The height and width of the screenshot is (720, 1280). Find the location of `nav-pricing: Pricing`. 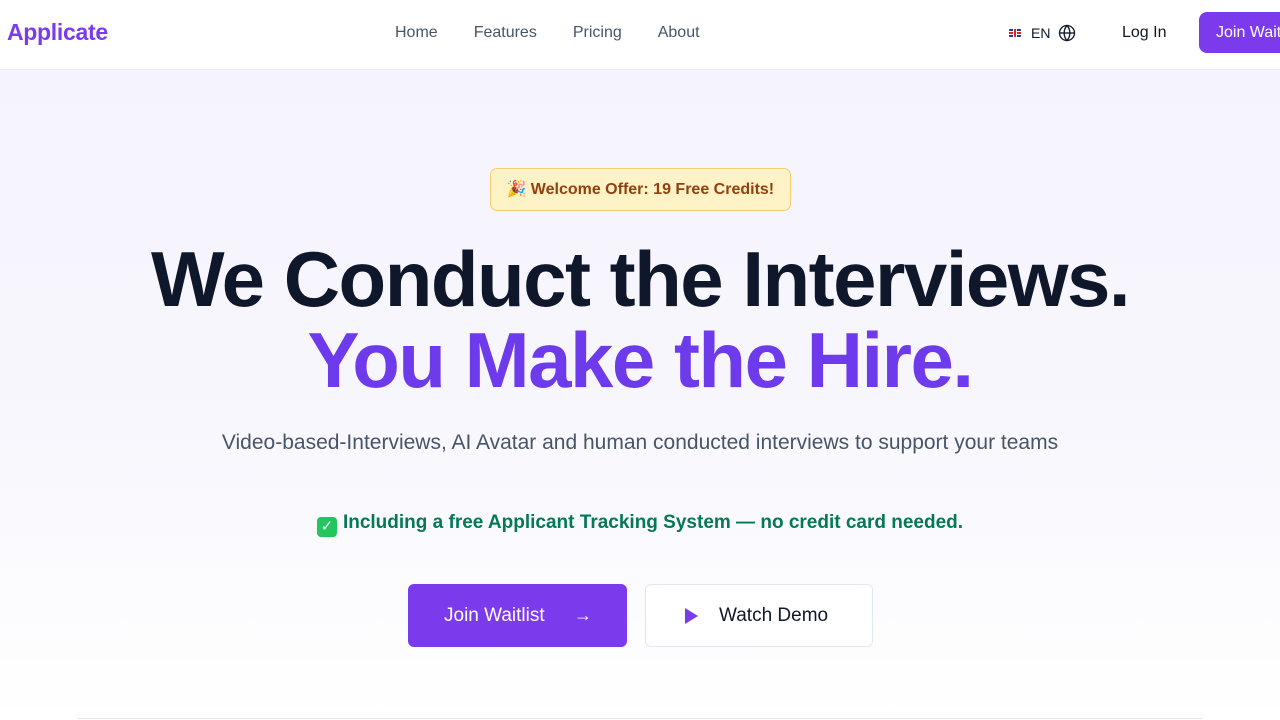

nav-pricing: Pricing is located at coordinates (597, 33).